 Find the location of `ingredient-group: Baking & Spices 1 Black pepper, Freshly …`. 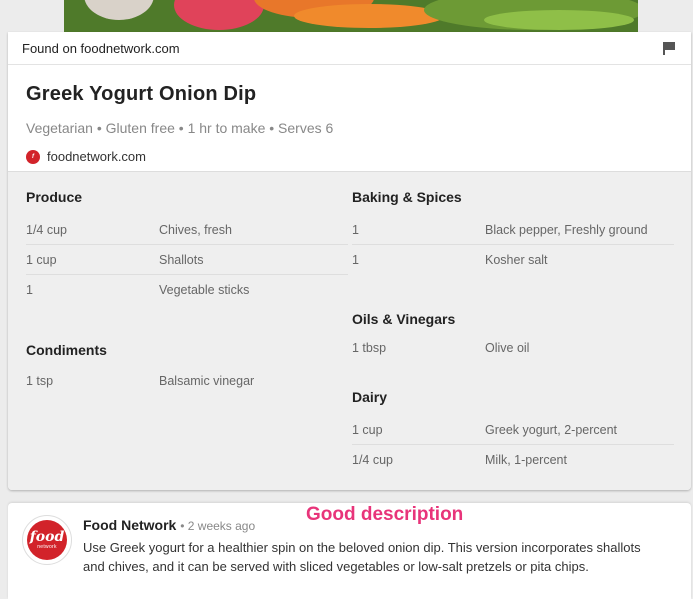

ingredient-group: Baking & Spices 1 Black pepper, Freshly … is located at coordinates (513, 232).